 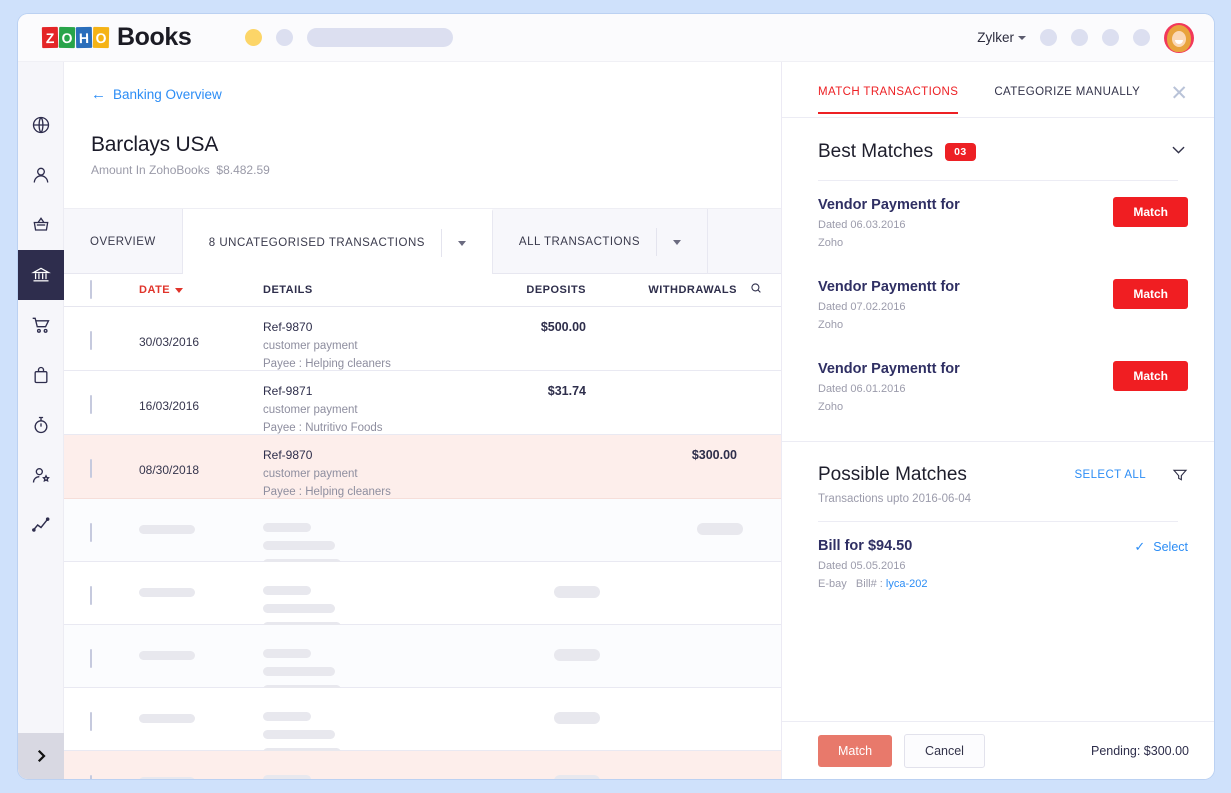 I want to click on person-icon, so click(x=41, y=175).